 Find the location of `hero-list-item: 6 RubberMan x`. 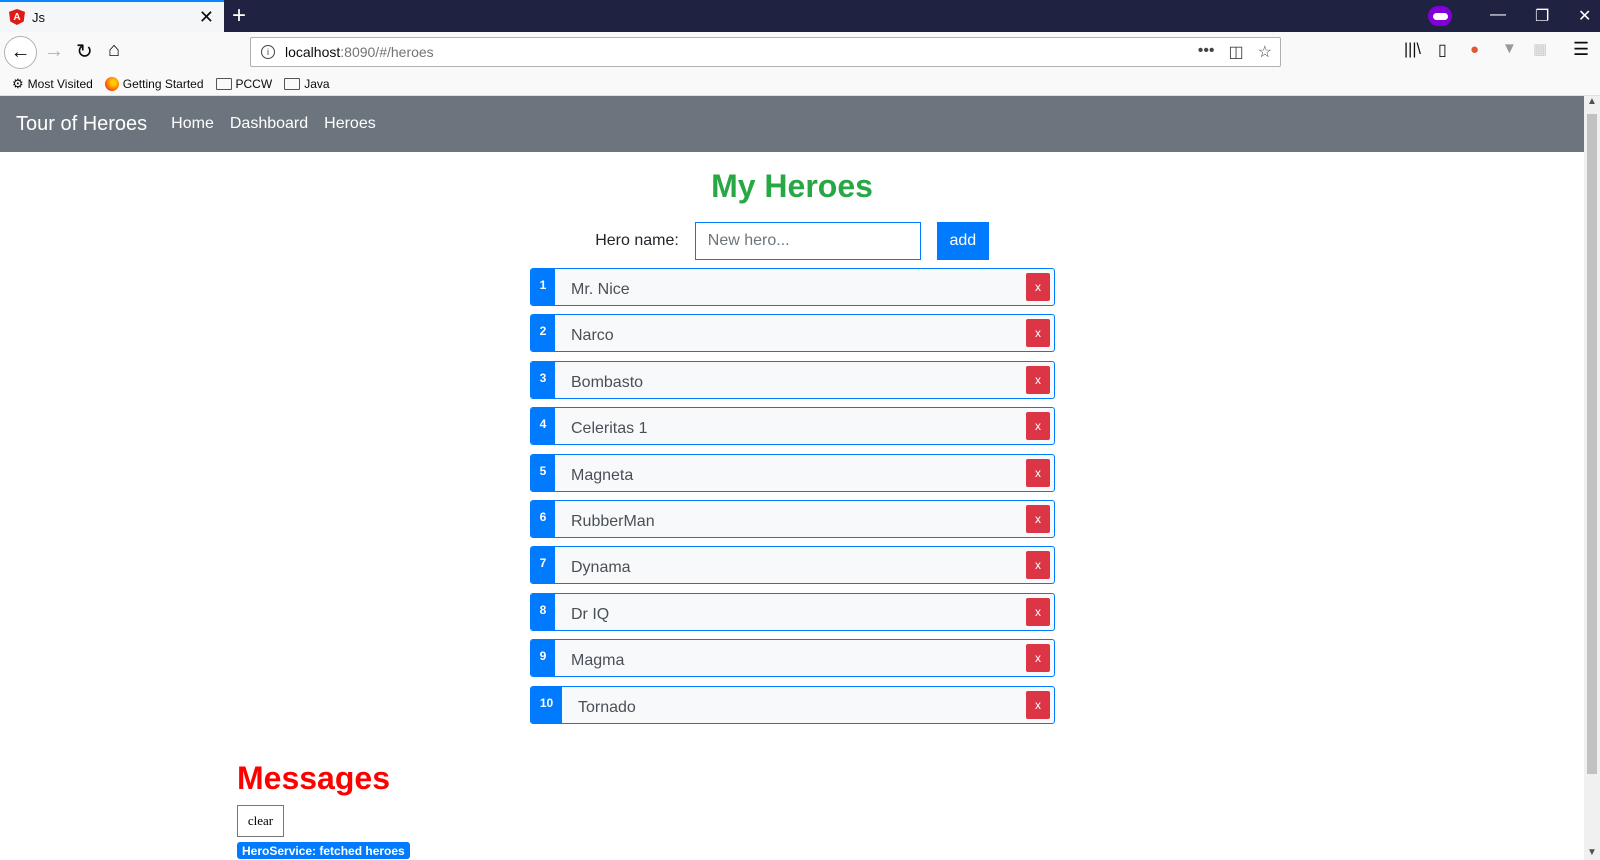

hero-list-item: 6 RubberMan x is located at coordinates (792, 518).